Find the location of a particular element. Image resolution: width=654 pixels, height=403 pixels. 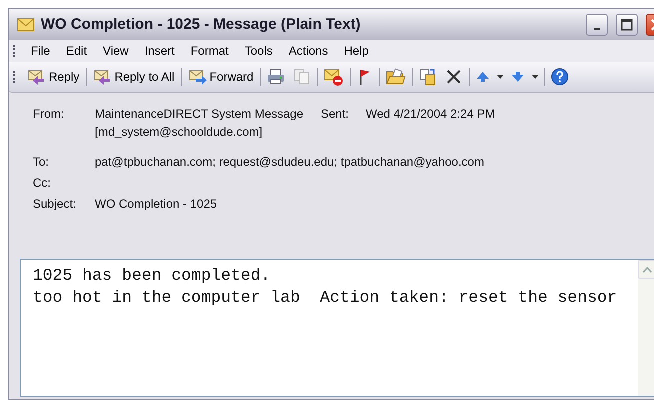

menu-item: Edit is located at coordinates (77, 51).